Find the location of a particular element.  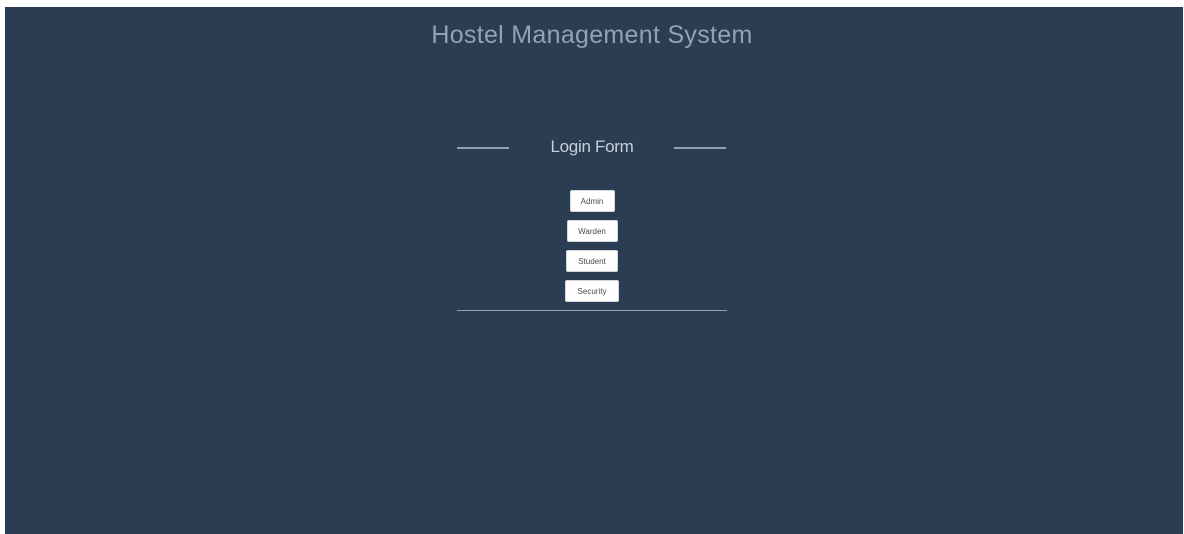

admin-button: Admin is located at coordinates (592, 201).